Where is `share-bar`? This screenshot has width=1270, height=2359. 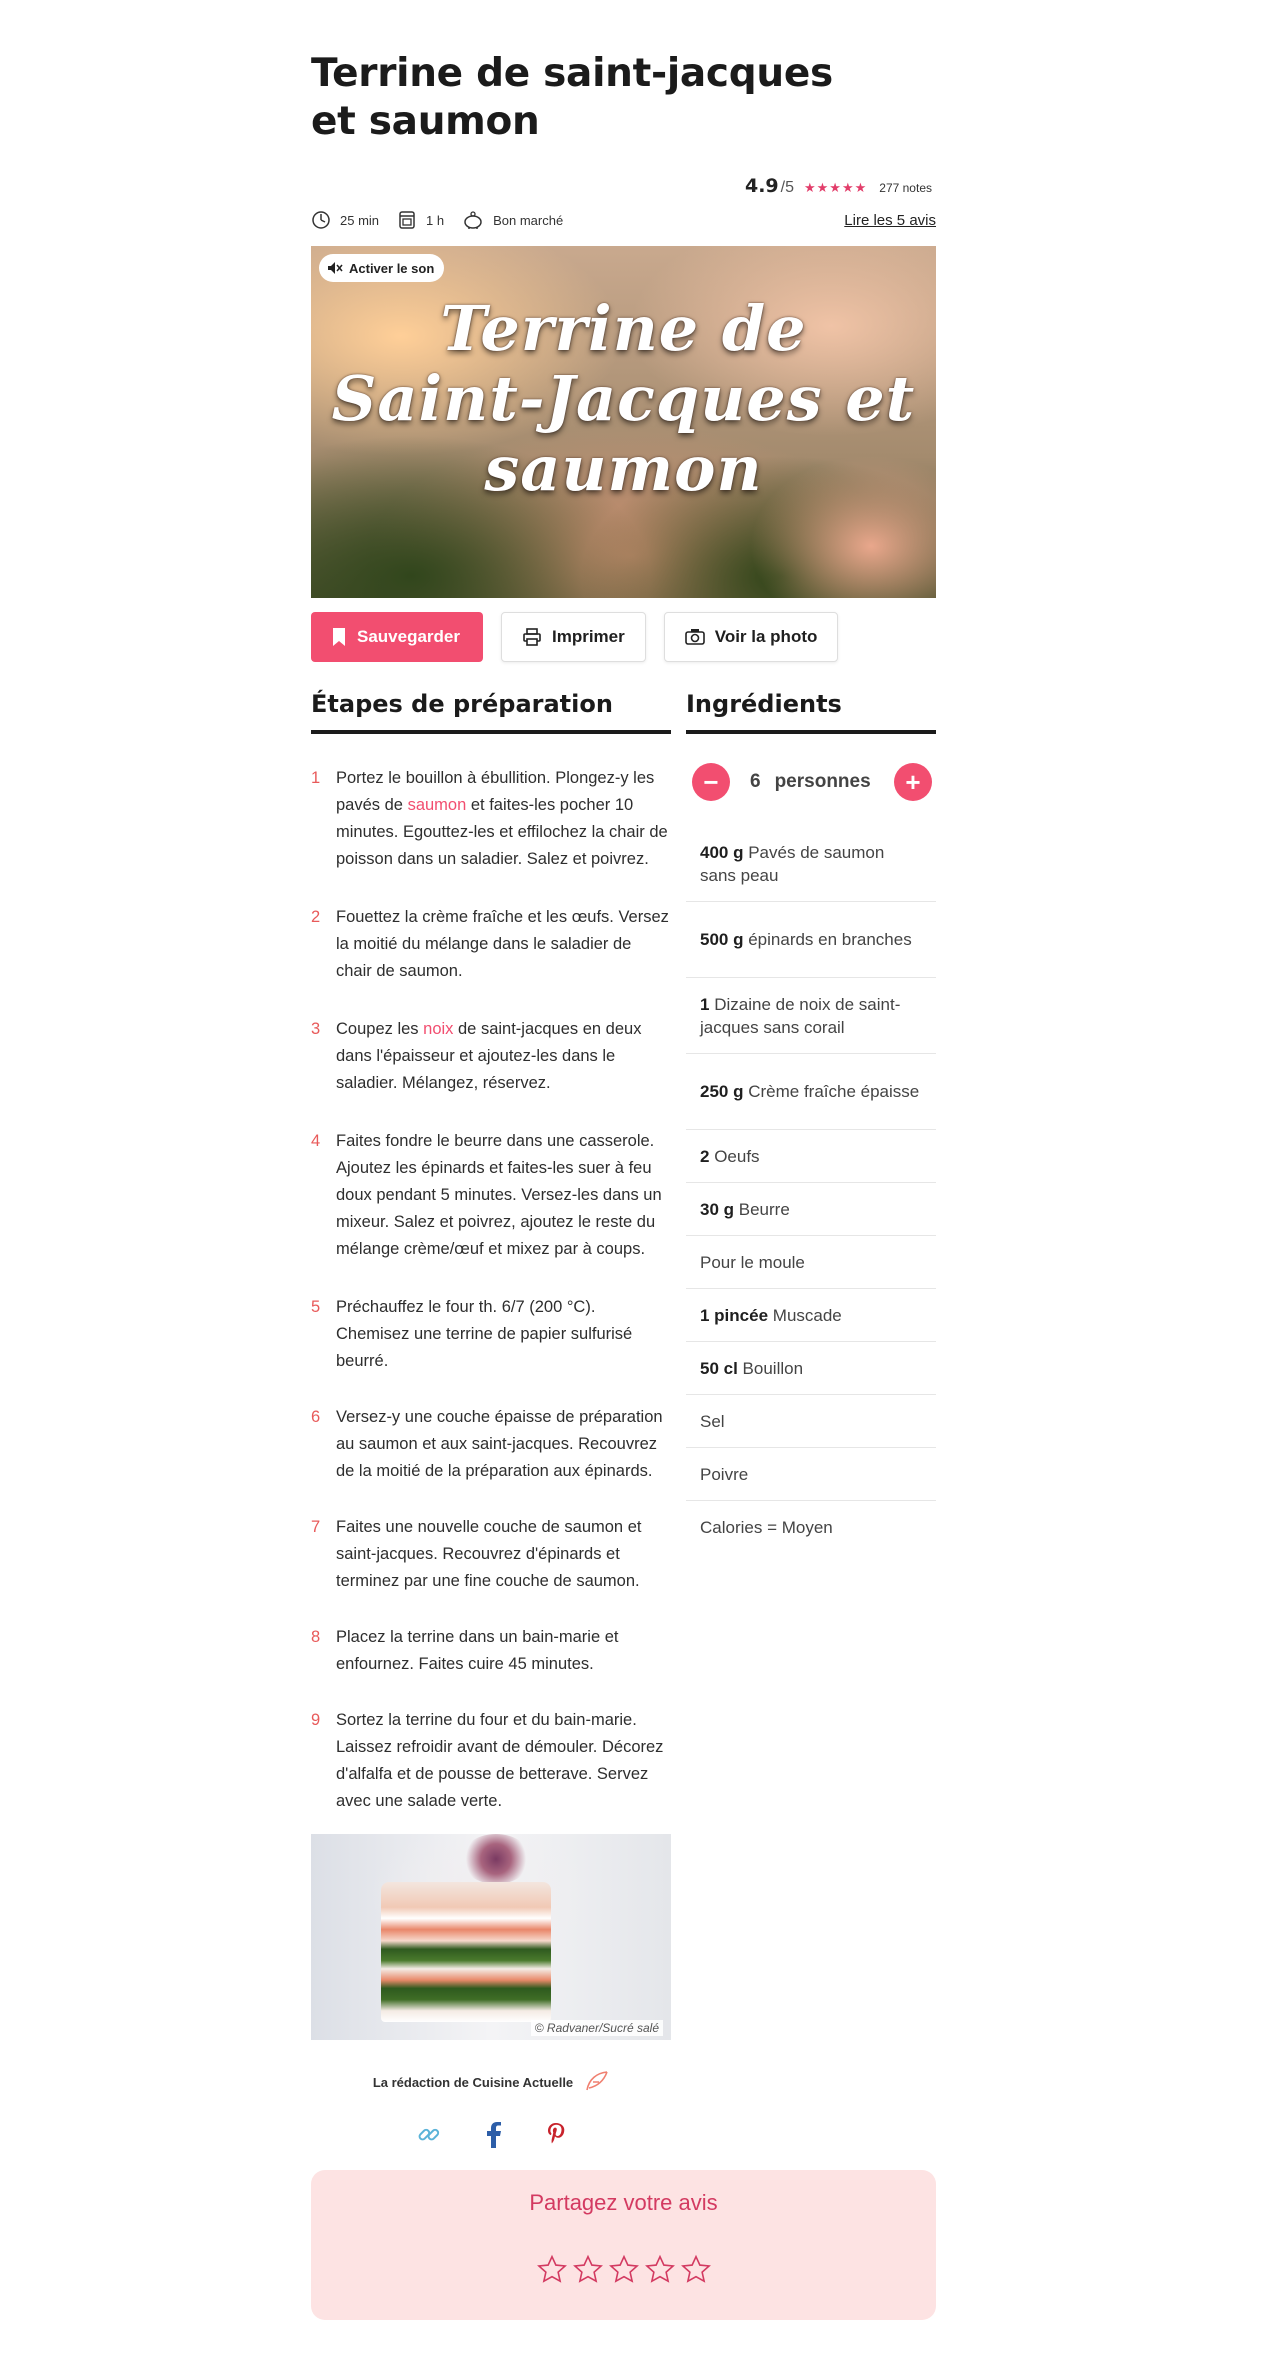
share-bar is located at coordinates (491, 2135).